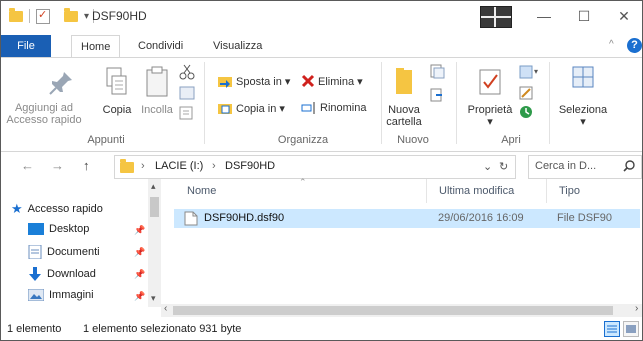 The height and width of the screenshot is (341, 643). What do you see at coordinates (57, 165) in the screenshot?
I see `forward-button: →` at bounding box center [57, 165].